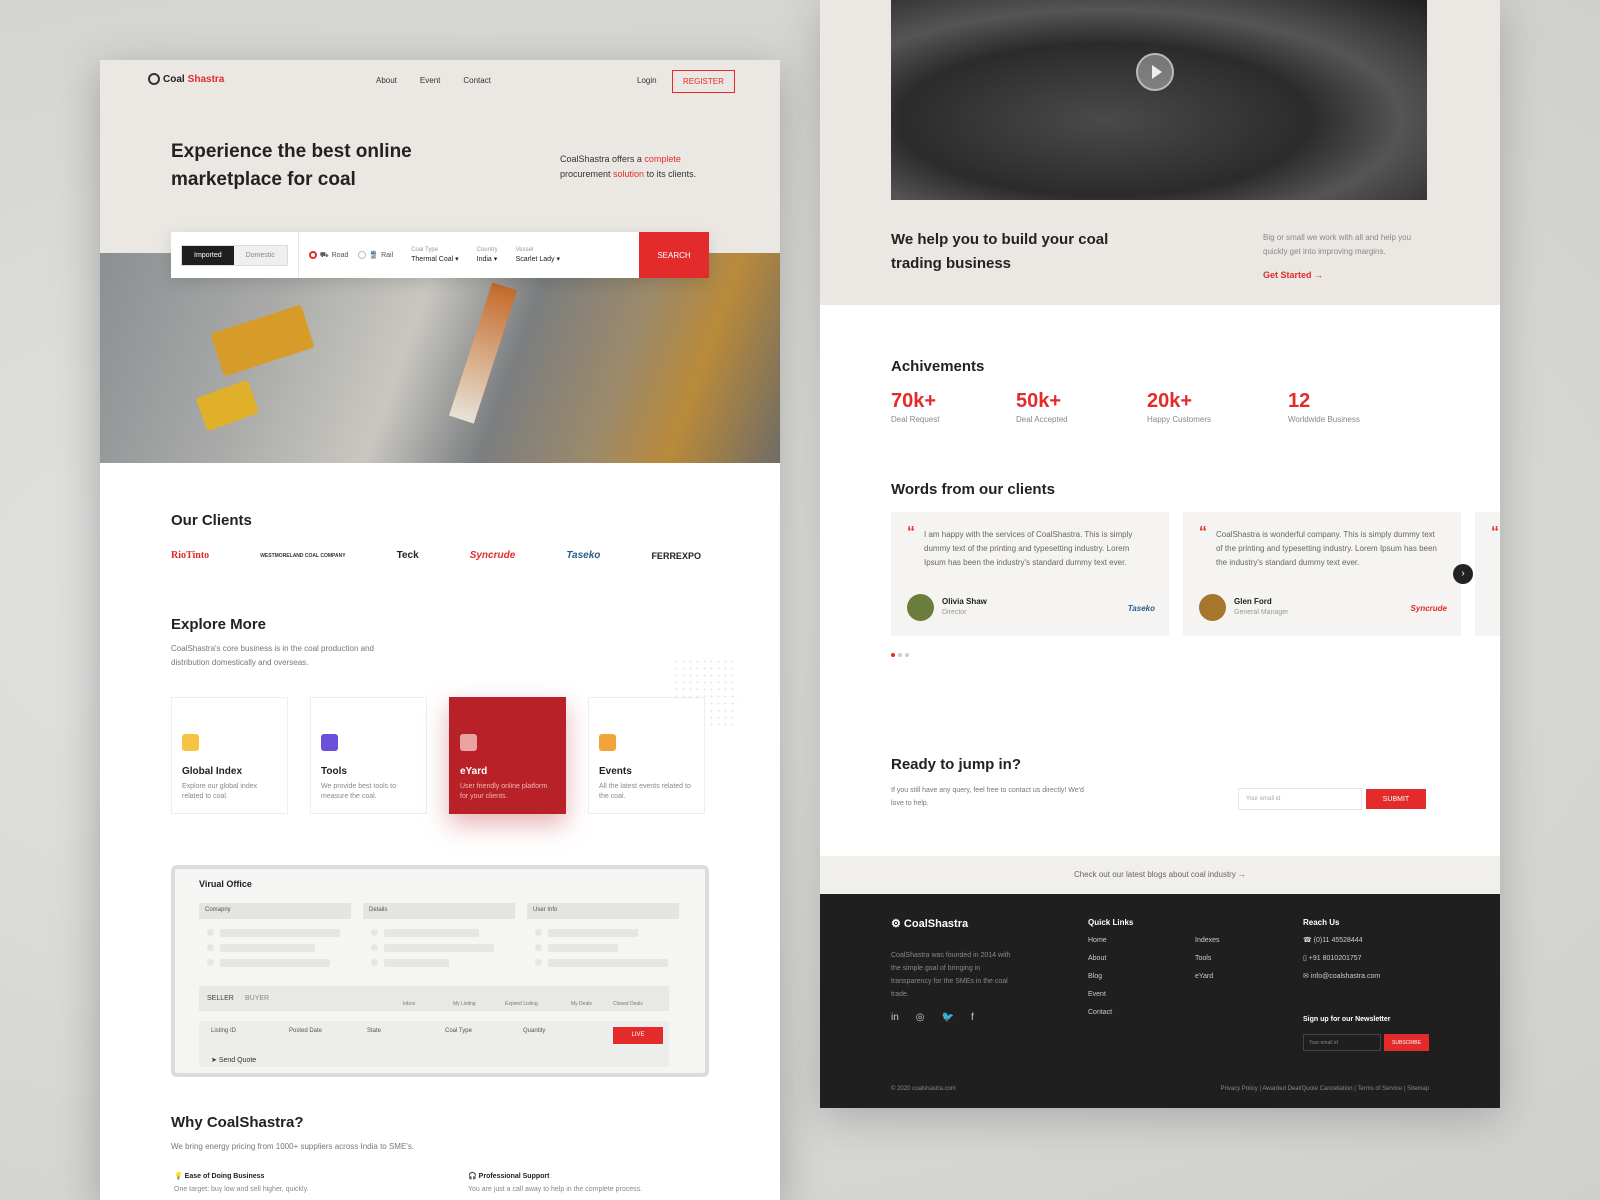  I want to click on get-started-link: Get Started →, so click(1293, 275).